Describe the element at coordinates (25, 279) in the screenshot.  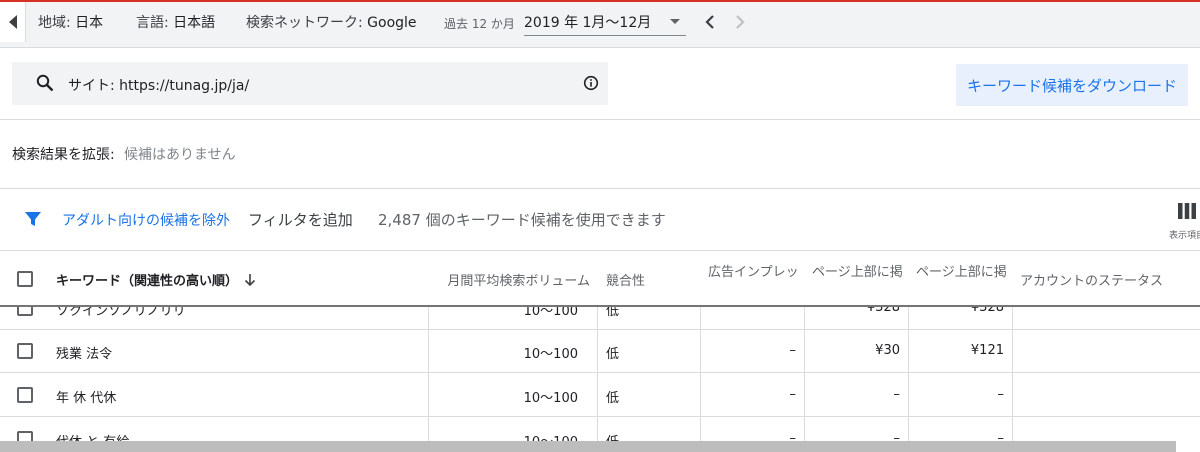
I see `select-all-checkbox` at that location.